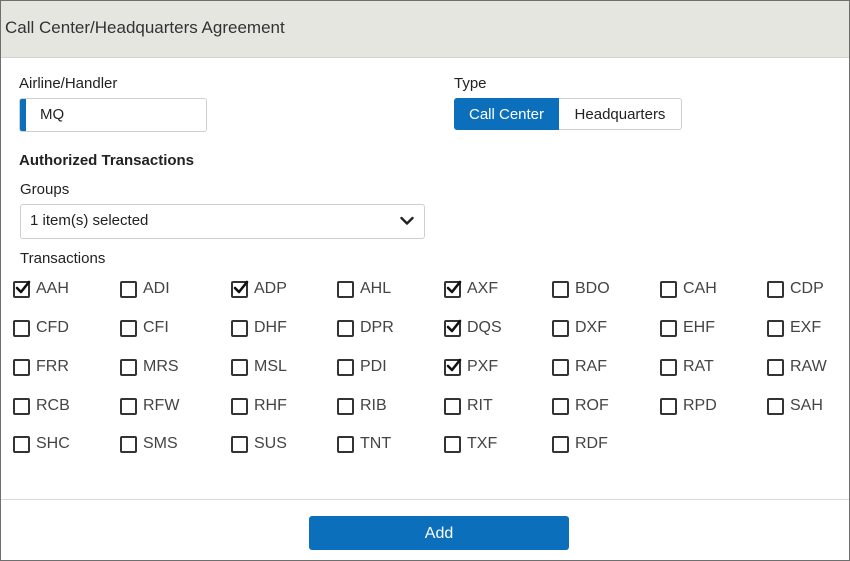 This screenshot has width=850, height=561. Describe the element at coordinates (471, 367) in the screenshot. I see `transaction-checkbox-pxf: PXF` at that location.